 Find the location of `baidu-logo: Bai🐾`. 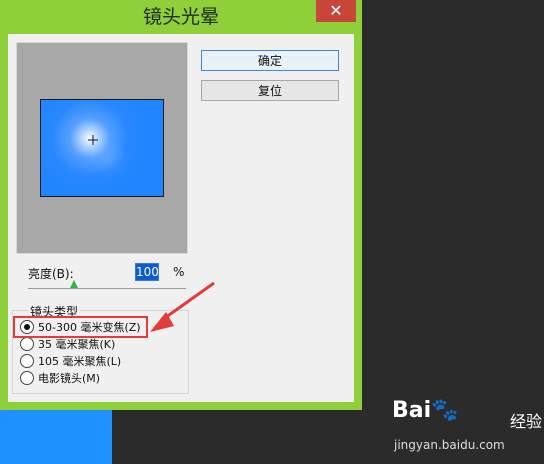

baidu-logo: Bai🐾 is located at coordinates (425, 410).